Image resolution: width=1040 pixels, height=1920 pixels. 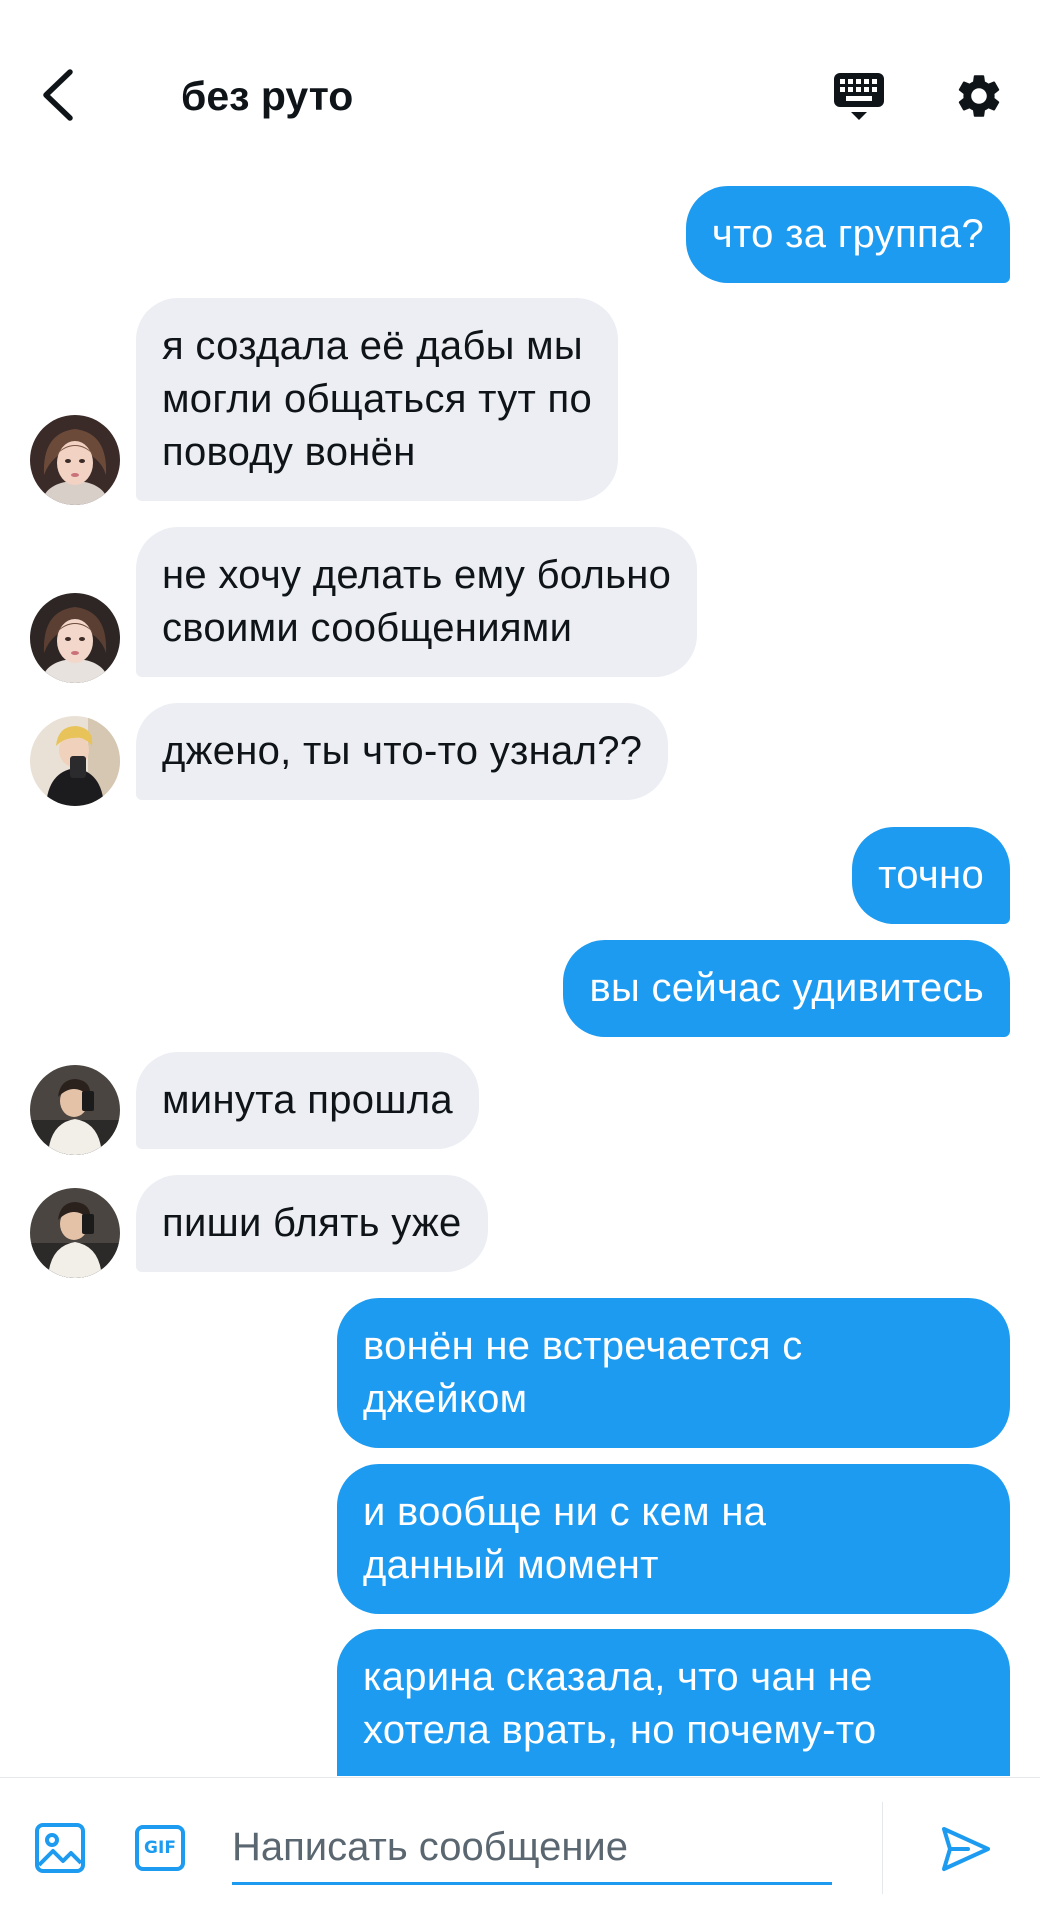 I want to click on message-outgoing: точно, so click(x=931, y=875).